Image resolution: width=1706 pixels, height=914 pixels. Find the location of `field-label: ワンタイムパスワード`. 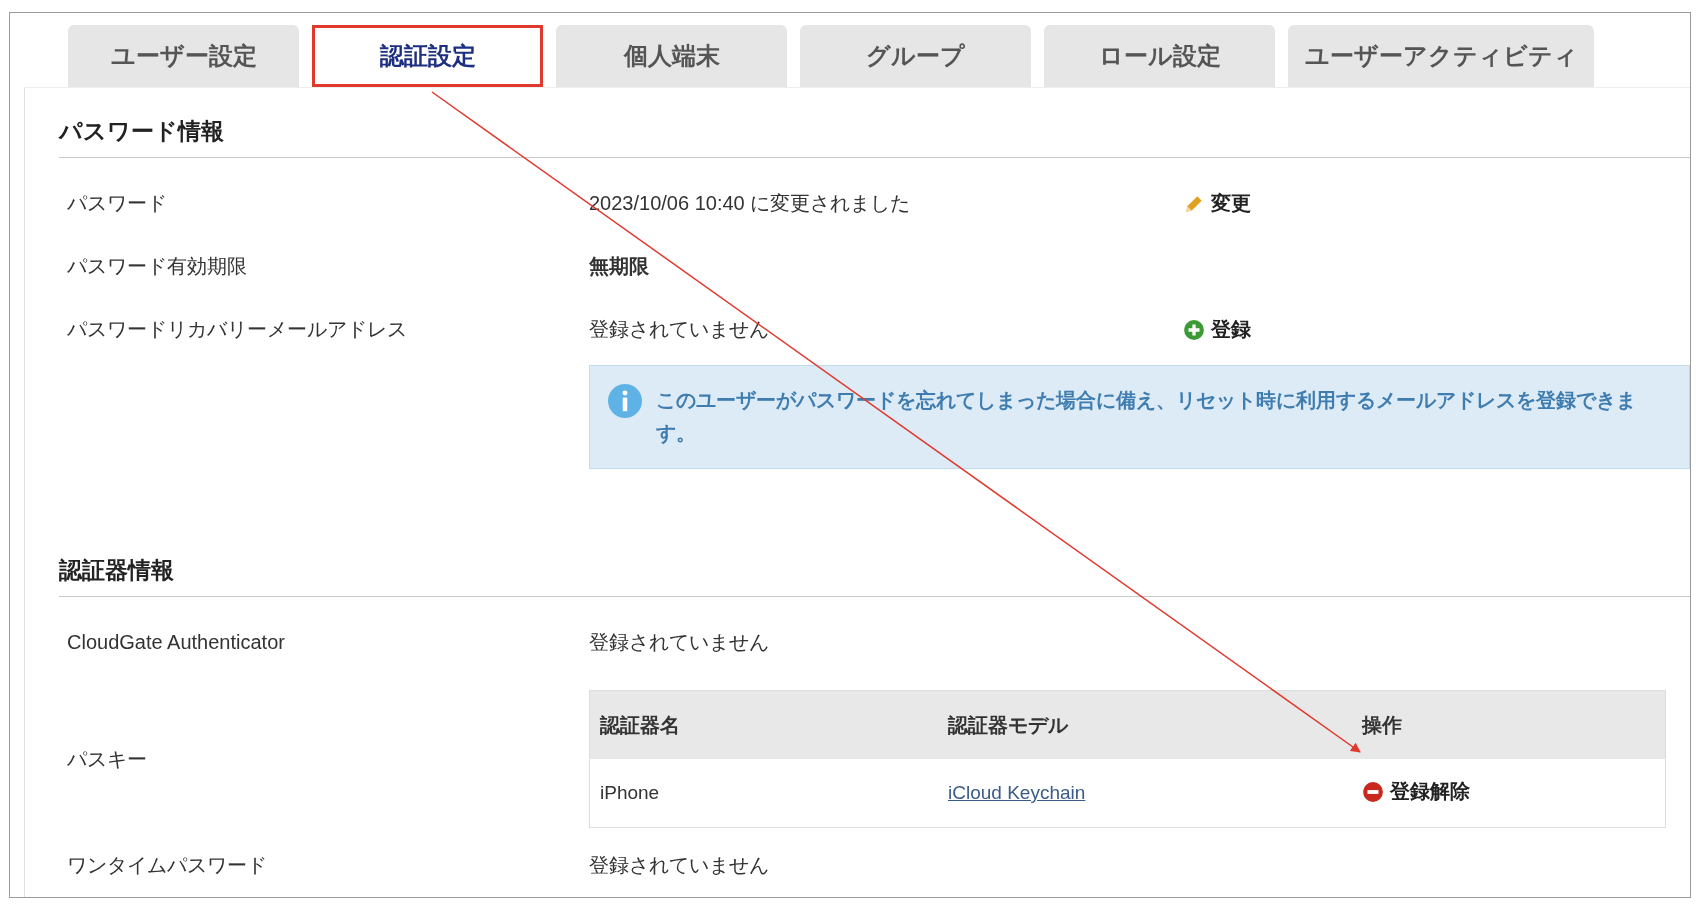

field-label: ワンタイムパスワード is located at coordinates (167, 865).